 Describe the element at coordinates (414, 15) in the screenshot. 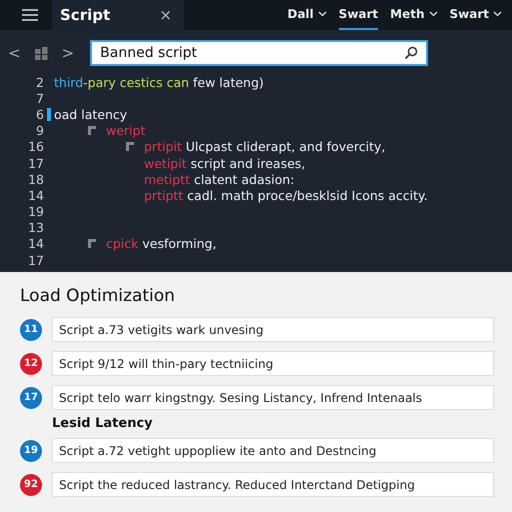

I see `nav-menu-item: Meth` at that location.